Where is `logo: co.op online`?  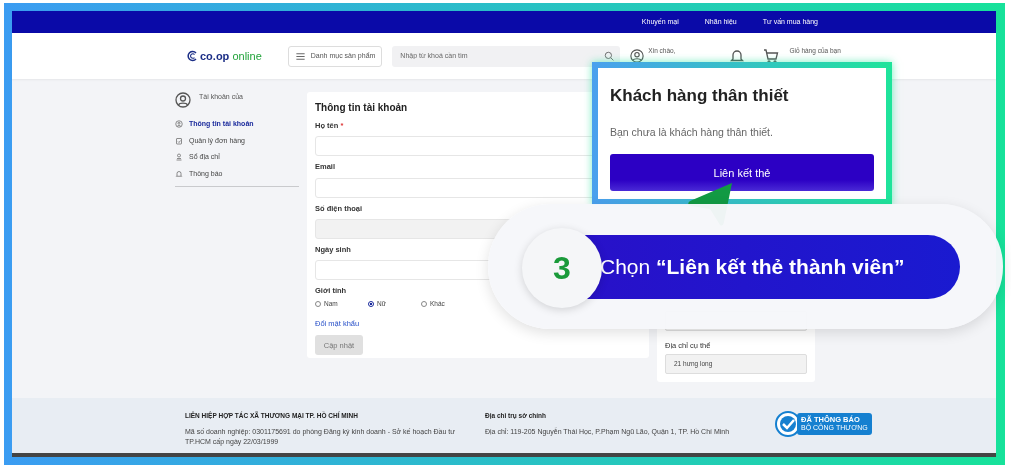 logo: co.op online is located at coordinates (224, 56).